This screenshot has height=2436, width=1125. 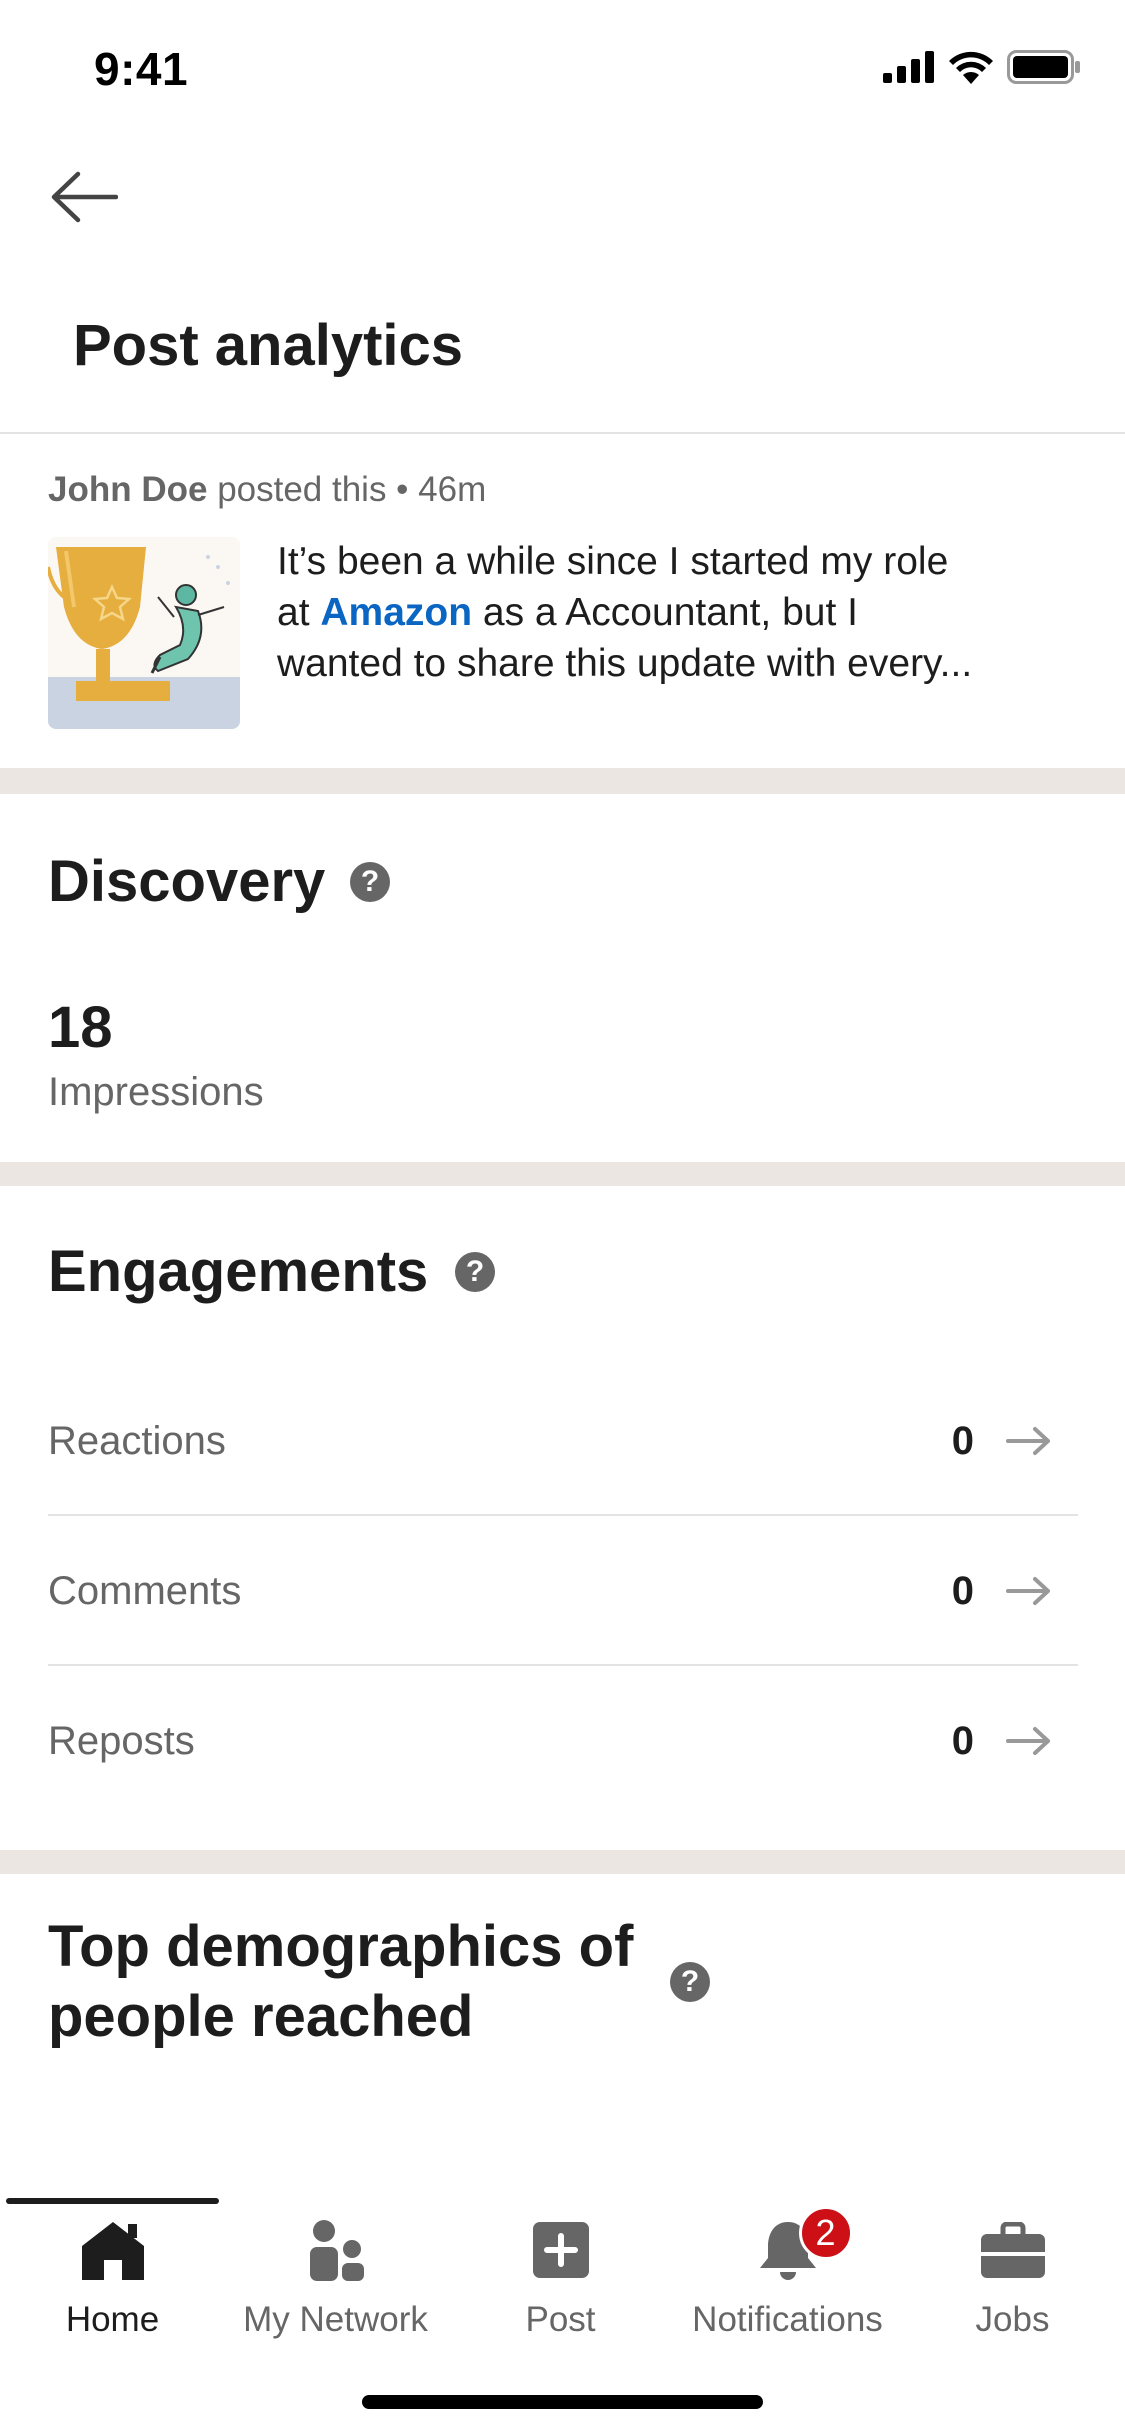 I want to click on notification-badge: 2, so click(x=825, y=2233).